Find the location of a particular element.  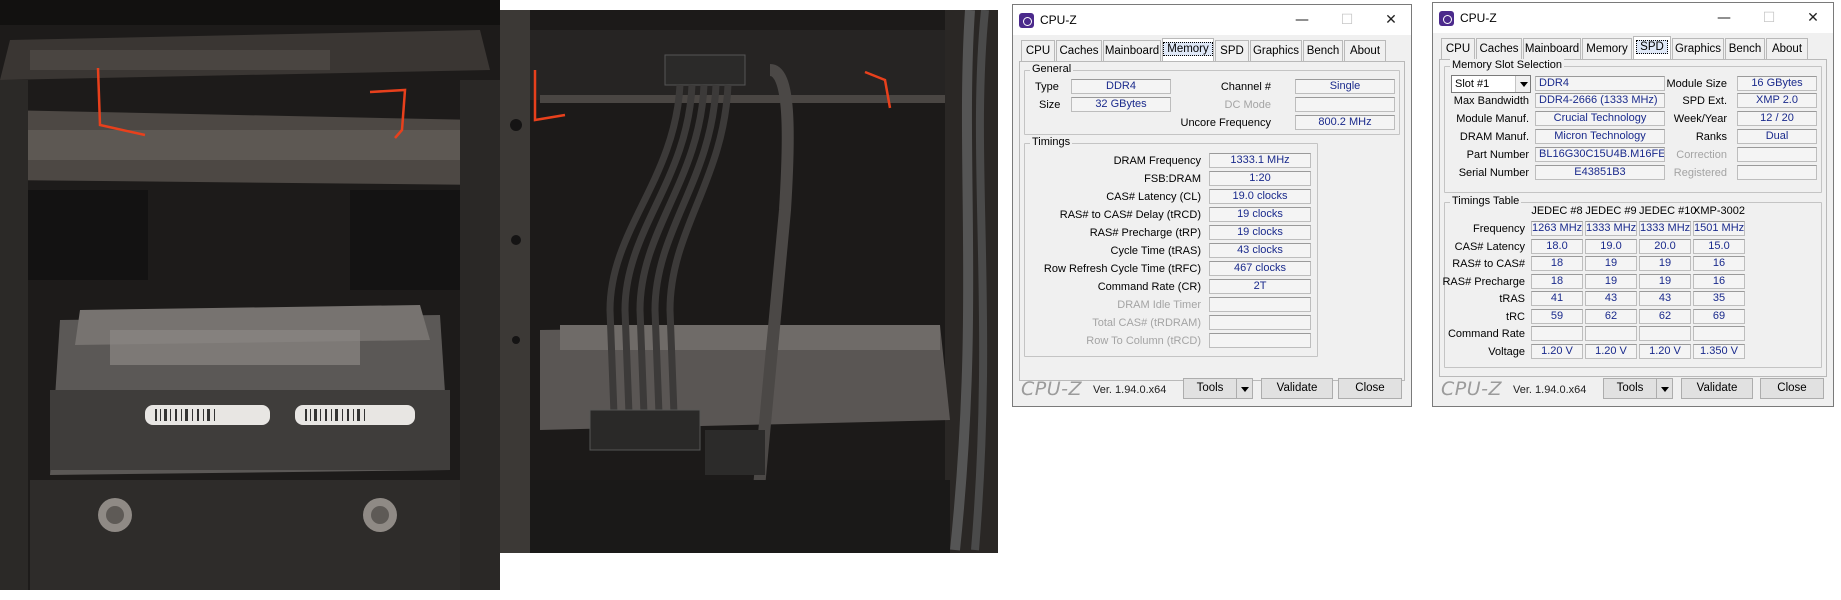

timings-row-label: tRAS is located at coordinates (1512, 299).